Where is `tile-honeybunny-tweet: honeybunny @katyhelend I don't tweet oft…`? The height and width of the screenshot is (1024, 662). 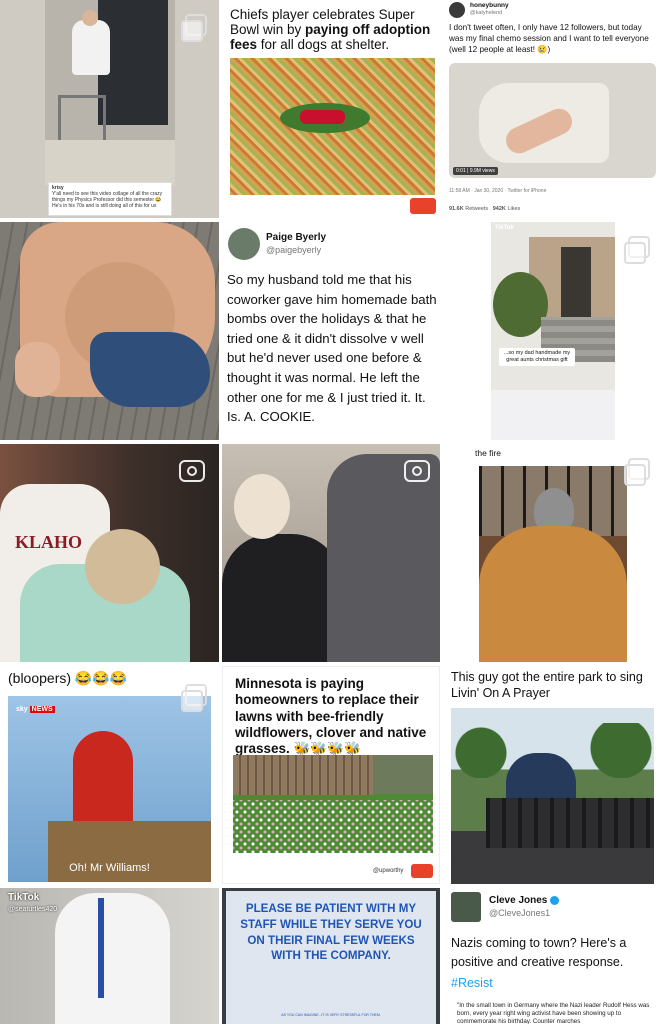
tile-honeybunny-tweet: honeybunny @katyhelend I don't tweet oft… is located at coordinates (552, 109).